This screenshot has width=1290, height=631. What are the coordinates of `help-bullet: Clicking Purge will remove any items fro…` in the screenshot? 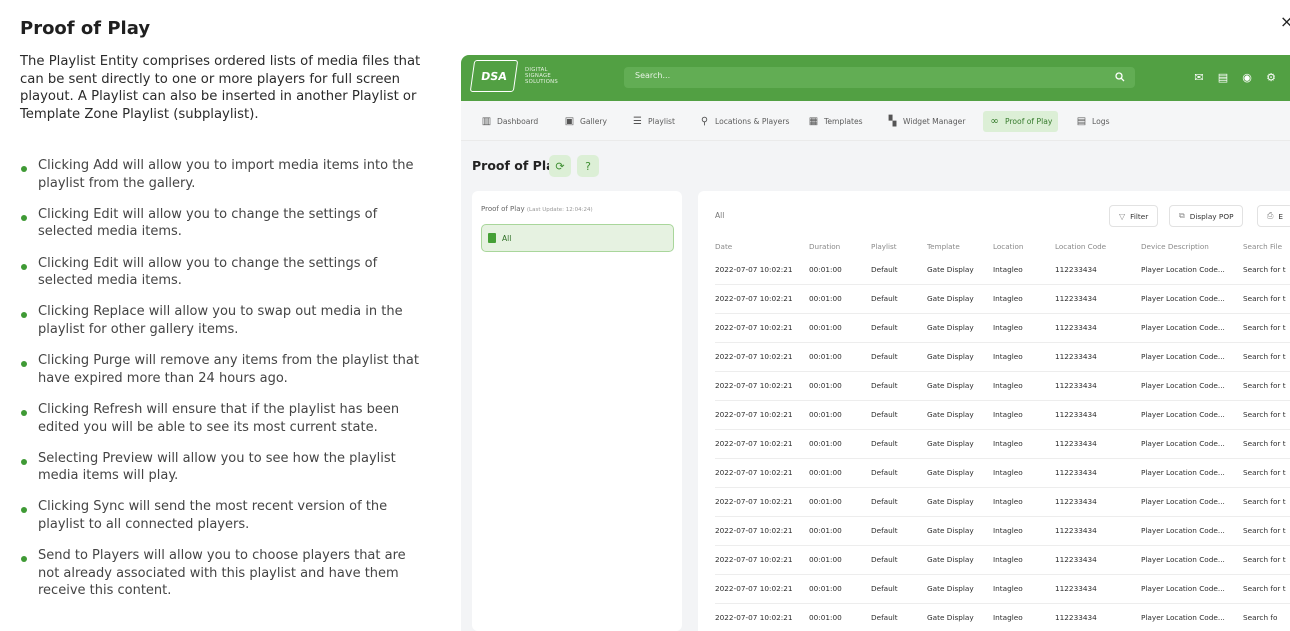 It's located at (225, 369).